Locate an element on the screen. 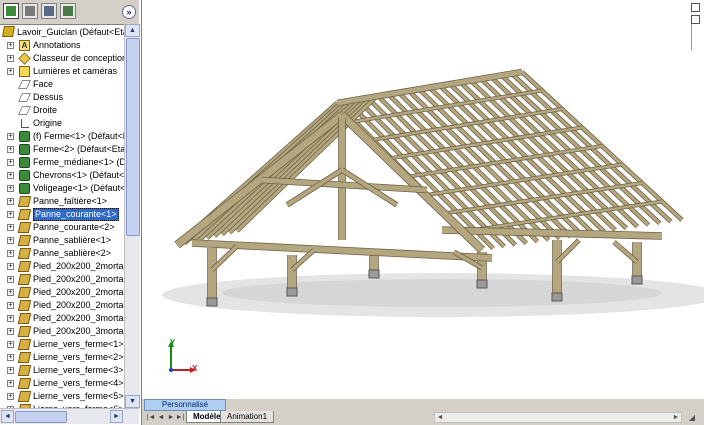 This screenshot has height=425, width=704. scroll-right-button: ► is located at coordinates (116, 416).